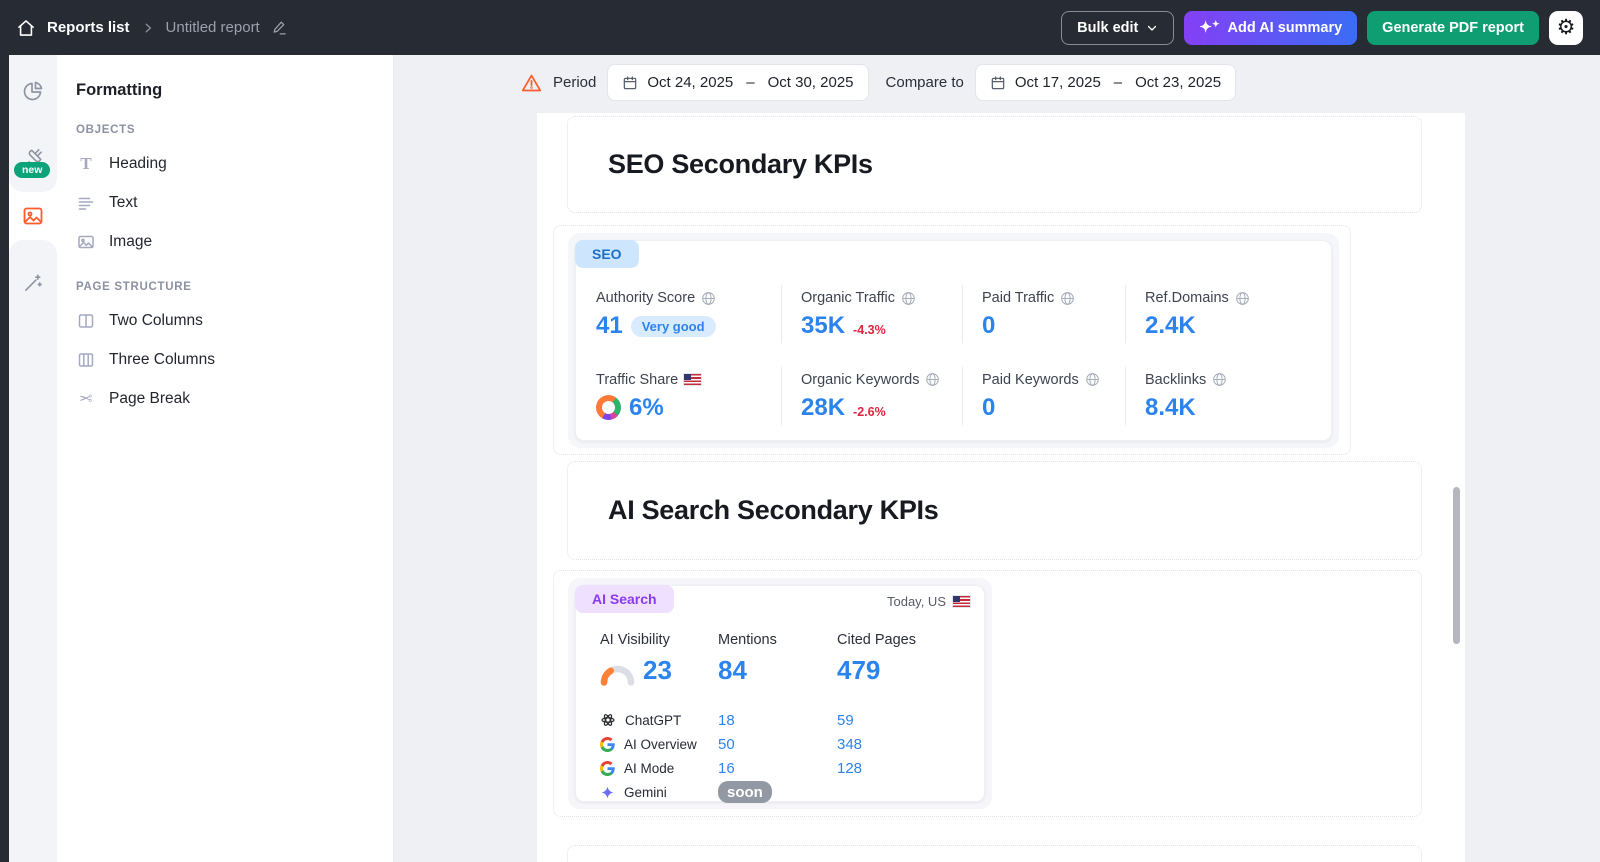 The height and width of the screenshot is (862, 1600). I want to click on bulk-edit-button: Bulk edit, so click(1118, 27).